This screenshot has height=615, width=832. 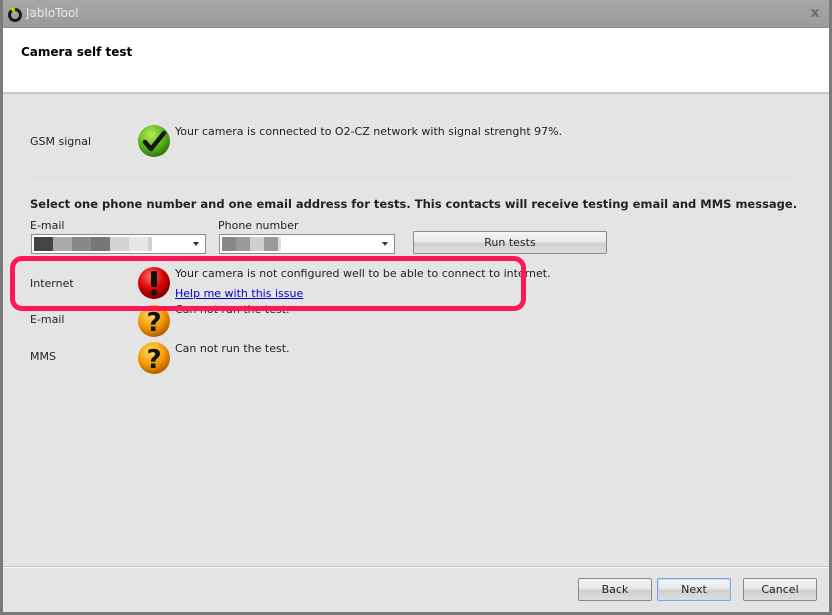 I want to click on section-divider, so click(x=411, y=177).